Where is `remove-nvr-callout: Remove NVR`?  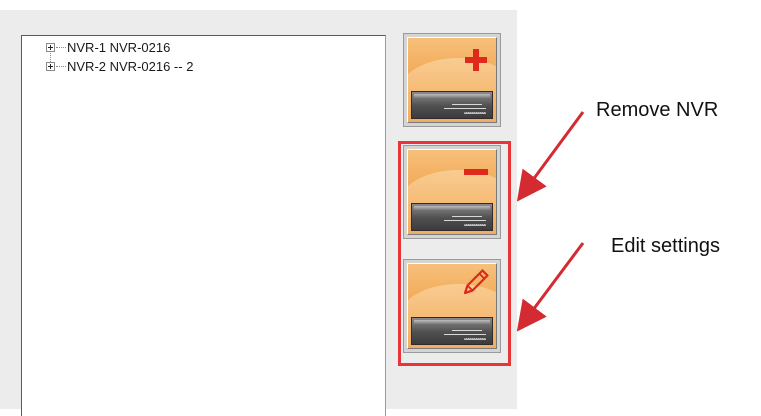
remove-nvr-callout: Remove NVR is located at coordinates (657, 110).